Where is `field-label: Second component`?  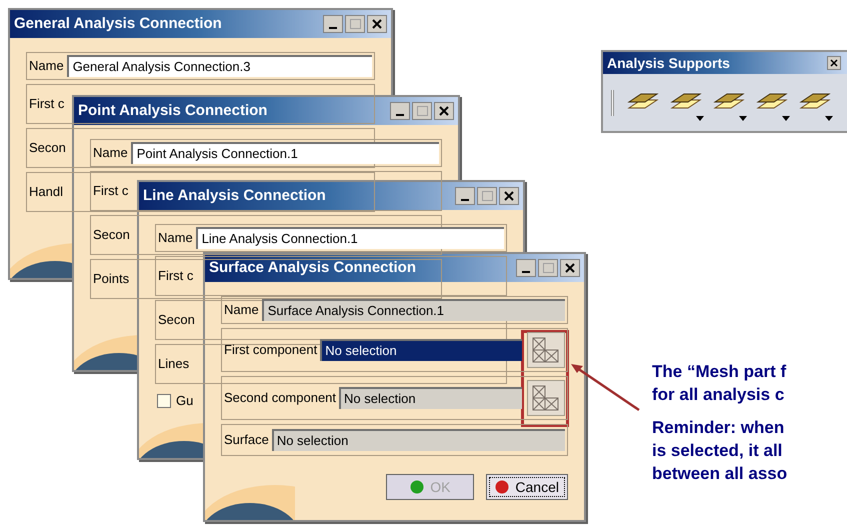 field-label: Second component is located at coordinates (281, 398).